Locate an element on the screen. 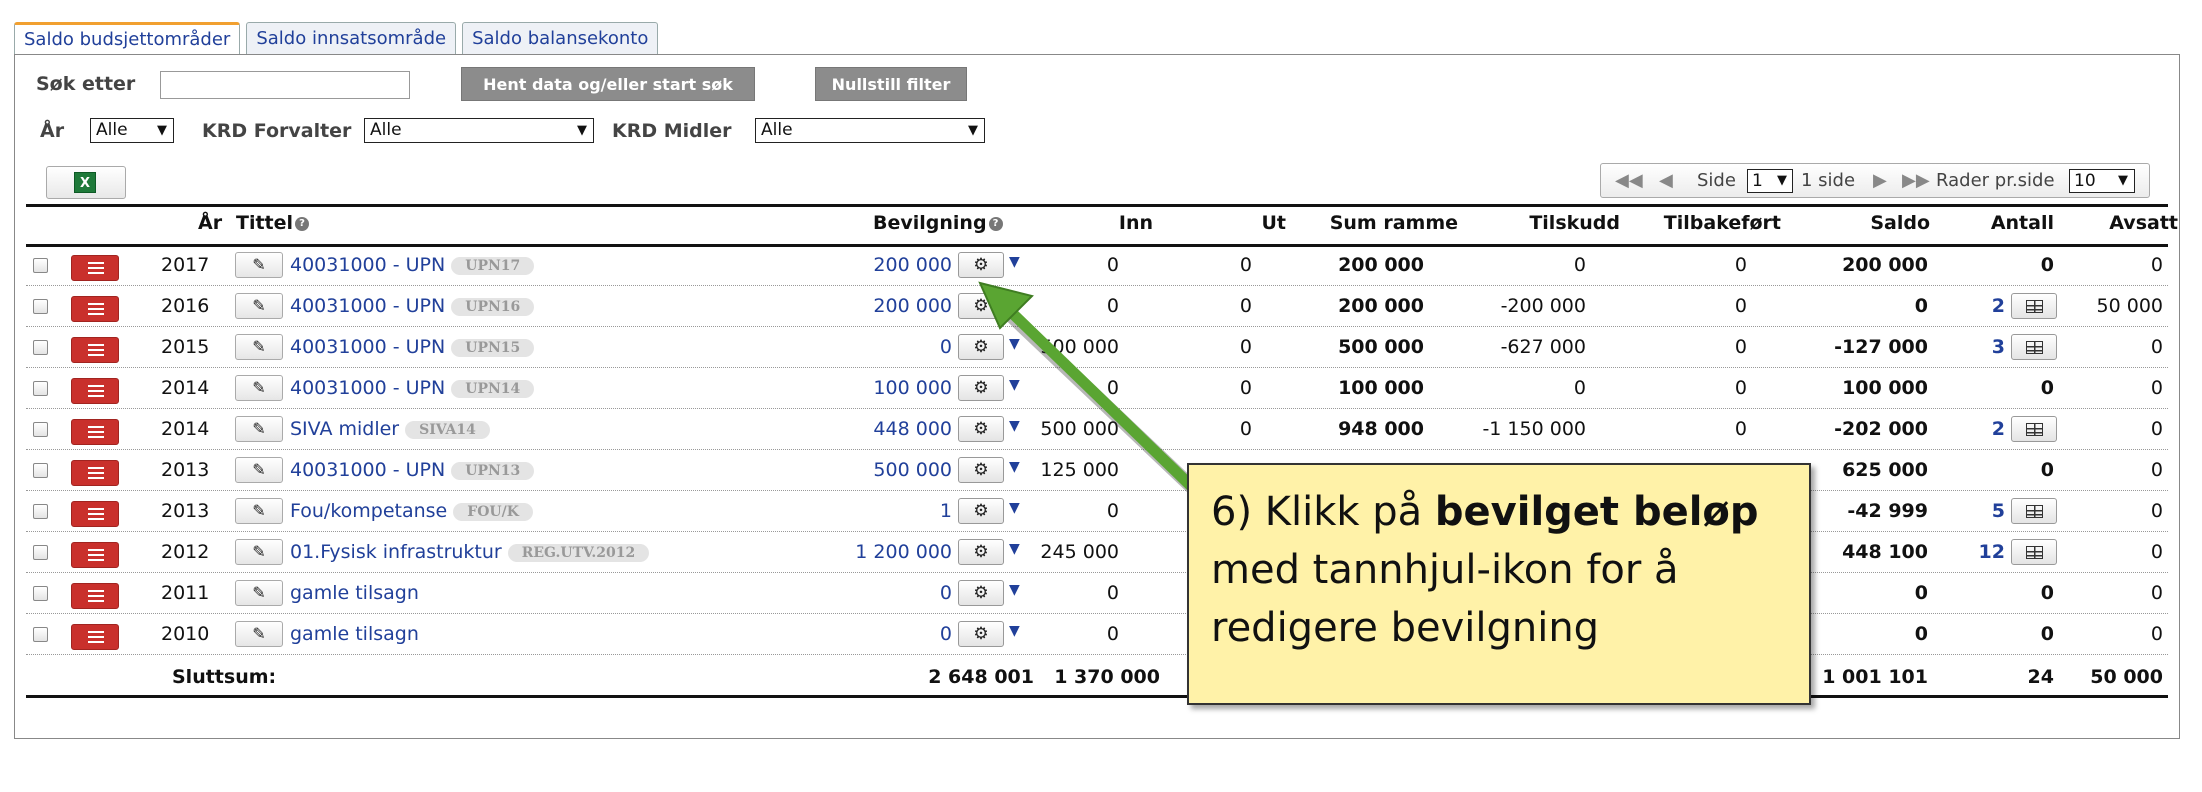  annotation-arrow is located at coordinates (1090, 389).